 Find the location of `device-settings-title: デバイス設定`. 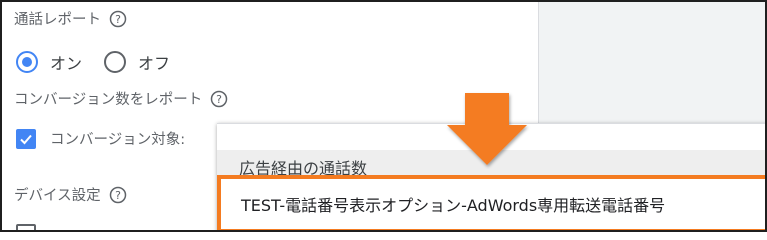

device-settings-title: デバイス設定 is located at coordinates (57, 196).